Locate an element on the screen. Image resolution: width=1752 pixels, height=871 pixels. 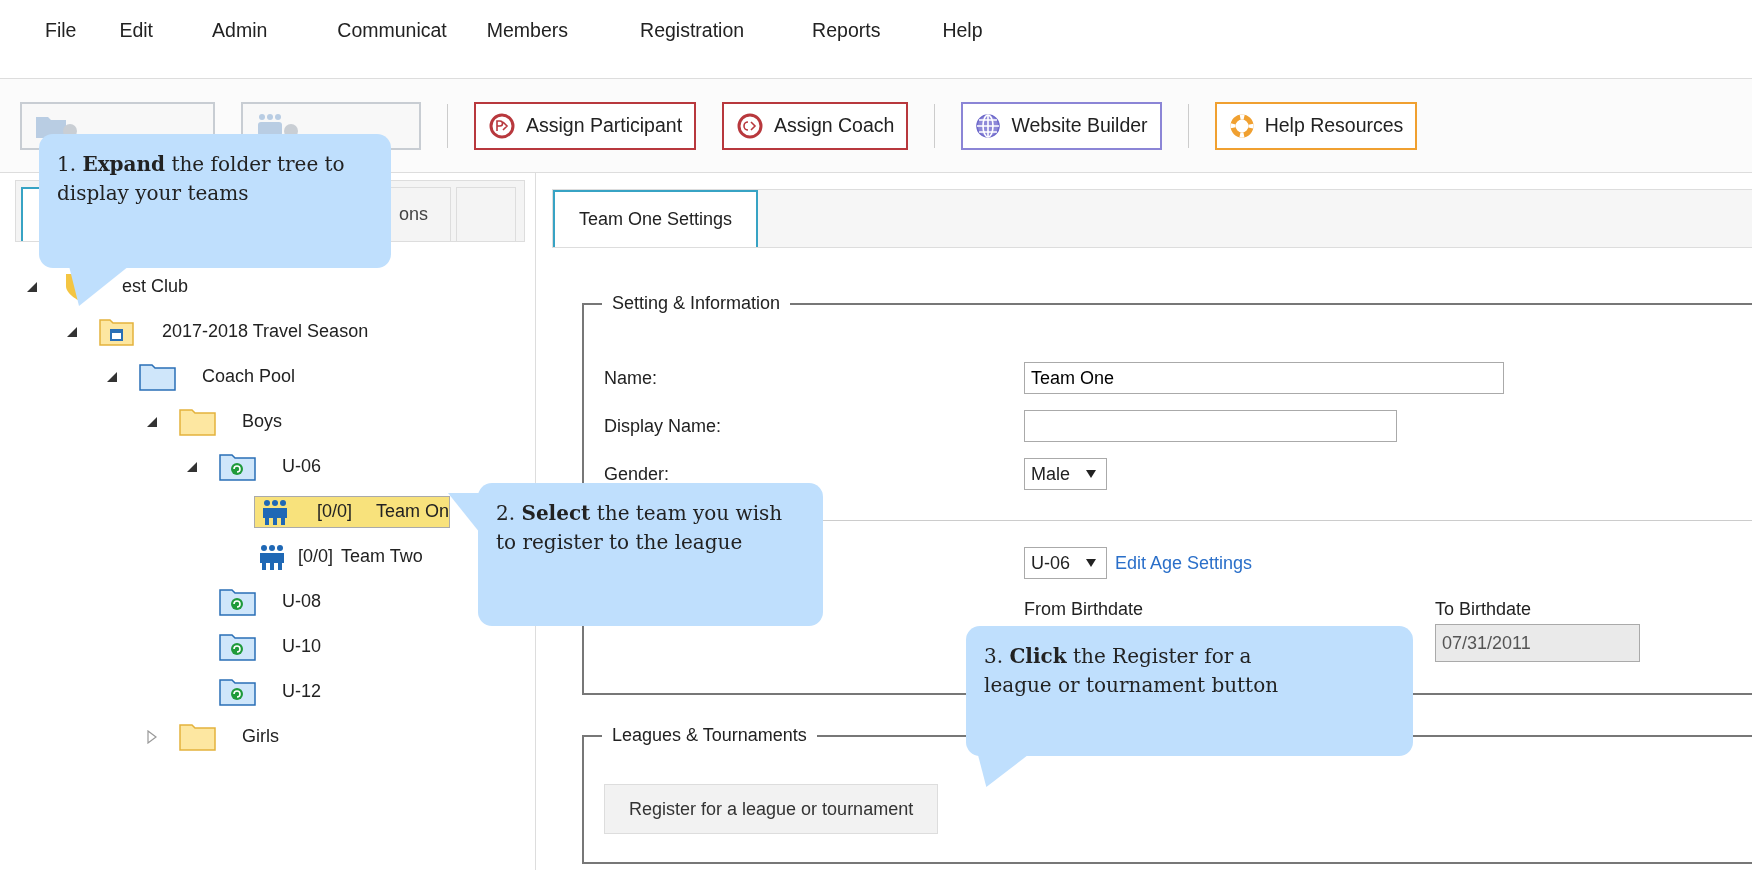
lifebuoy-icon is located at coordinates (1241, 125).